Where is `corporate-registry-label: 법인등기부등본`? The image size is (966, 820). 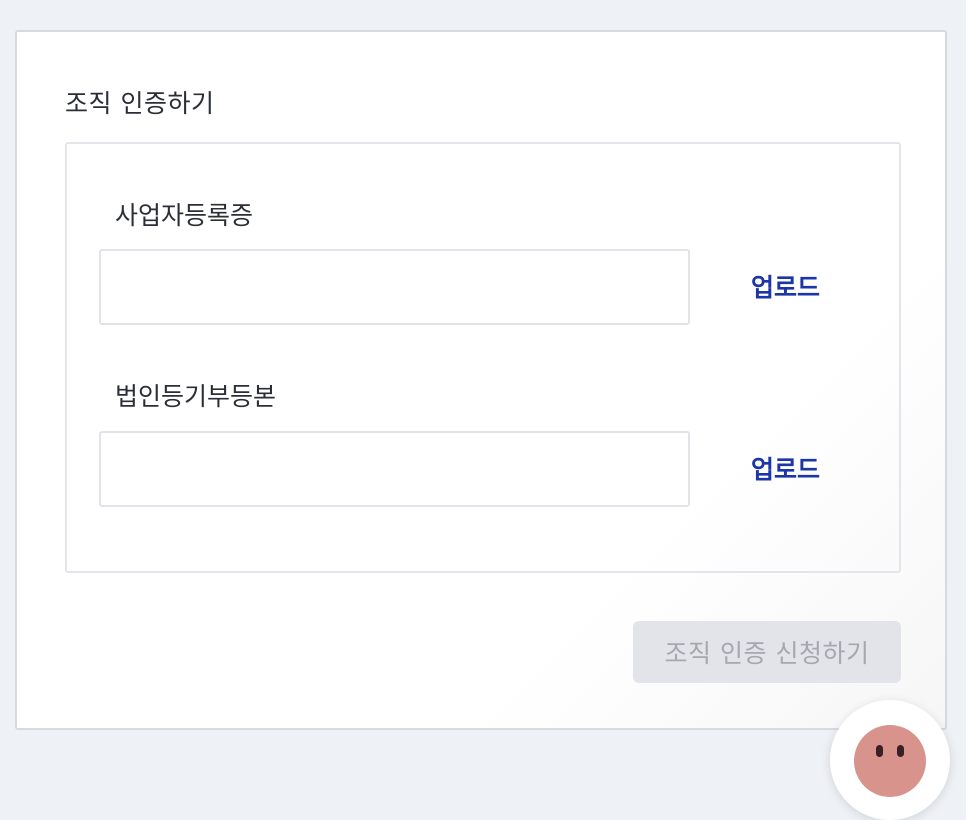
corporate-registry-label: 법인등기부등본 is located at coordinates (196, 396).